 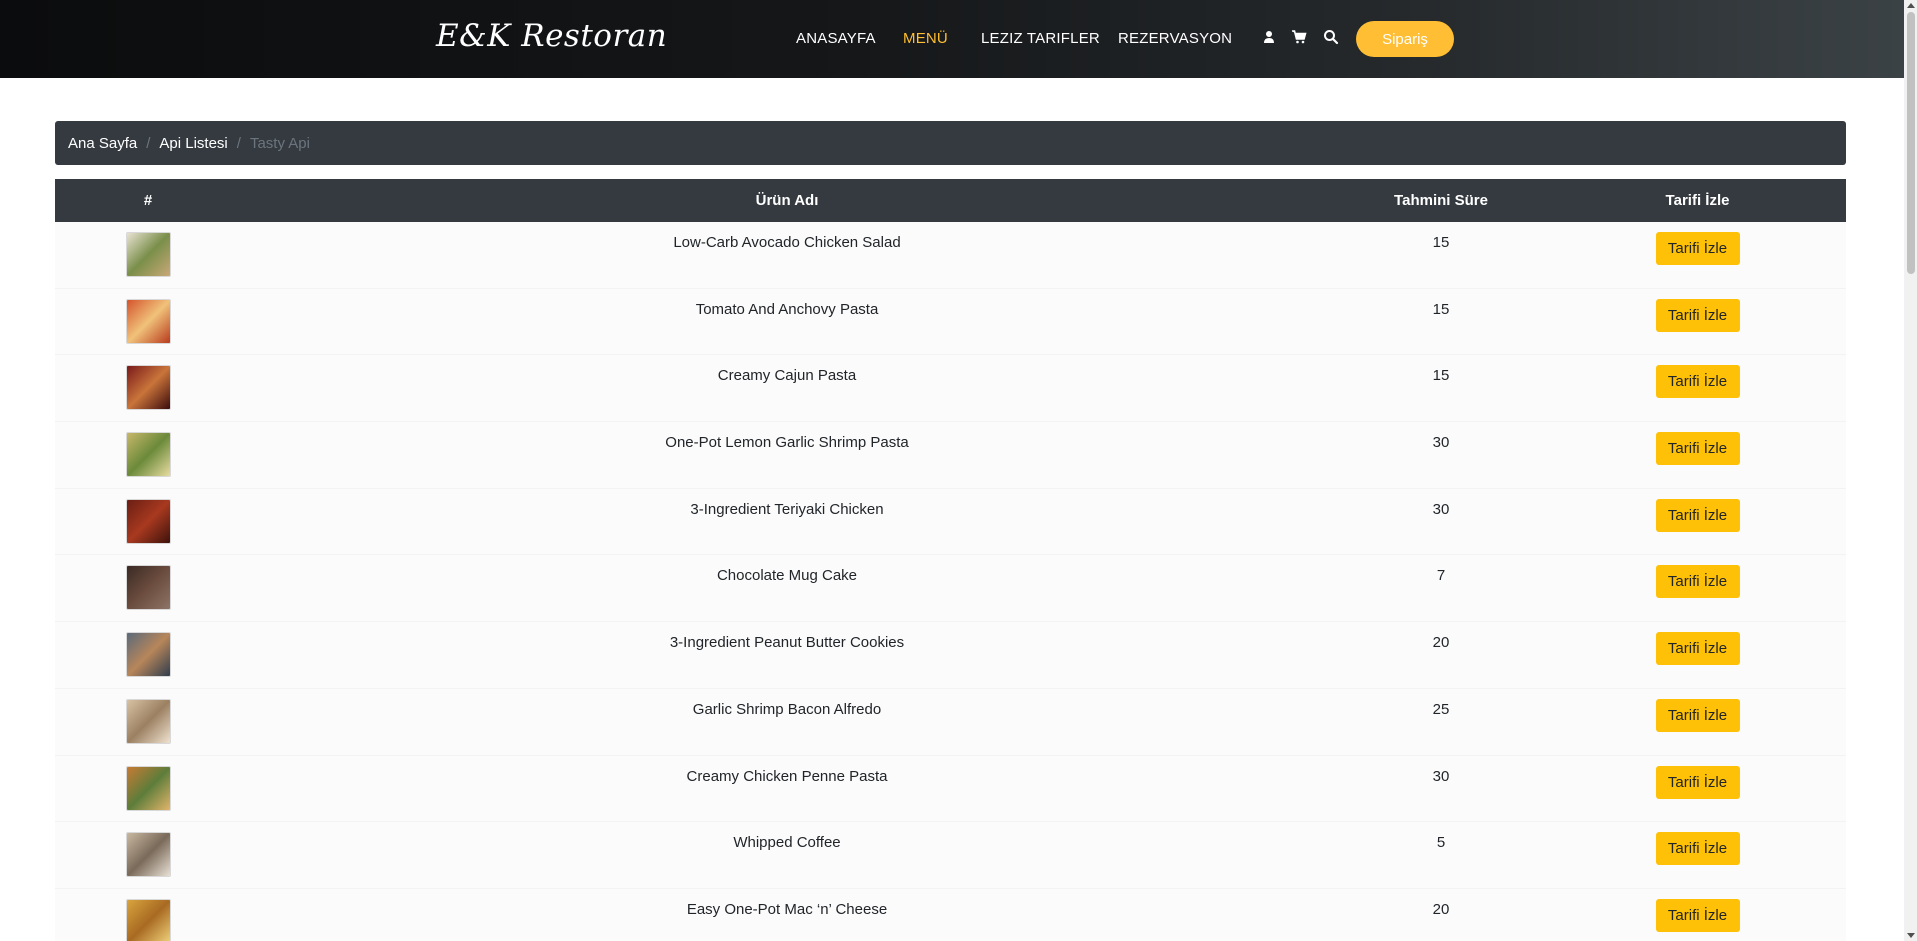 I want to click on recipe-time: 5, so click(x=1441, y=843).